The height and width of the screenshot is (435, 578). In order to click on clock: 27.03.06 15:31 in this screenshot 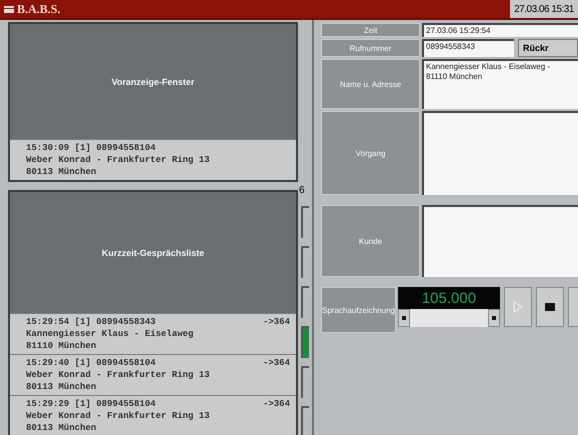, I will do `click(544, 9)`.